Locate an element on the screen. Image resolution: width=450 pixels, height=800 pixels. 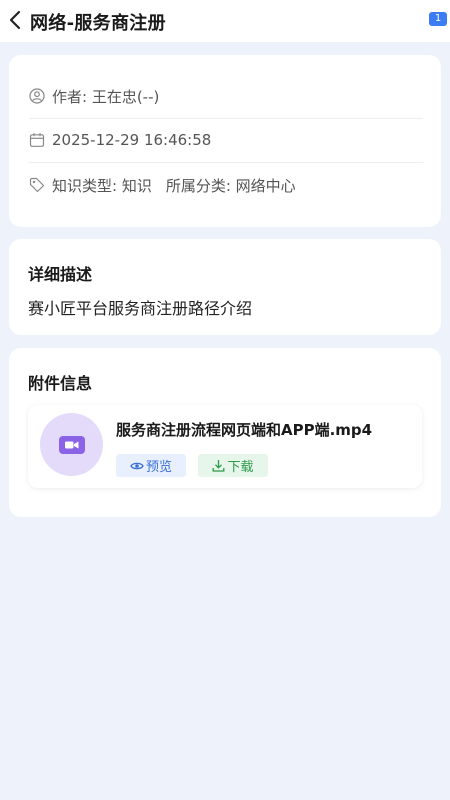
description-title: 详细描述 is located at coordinates (60, 274).